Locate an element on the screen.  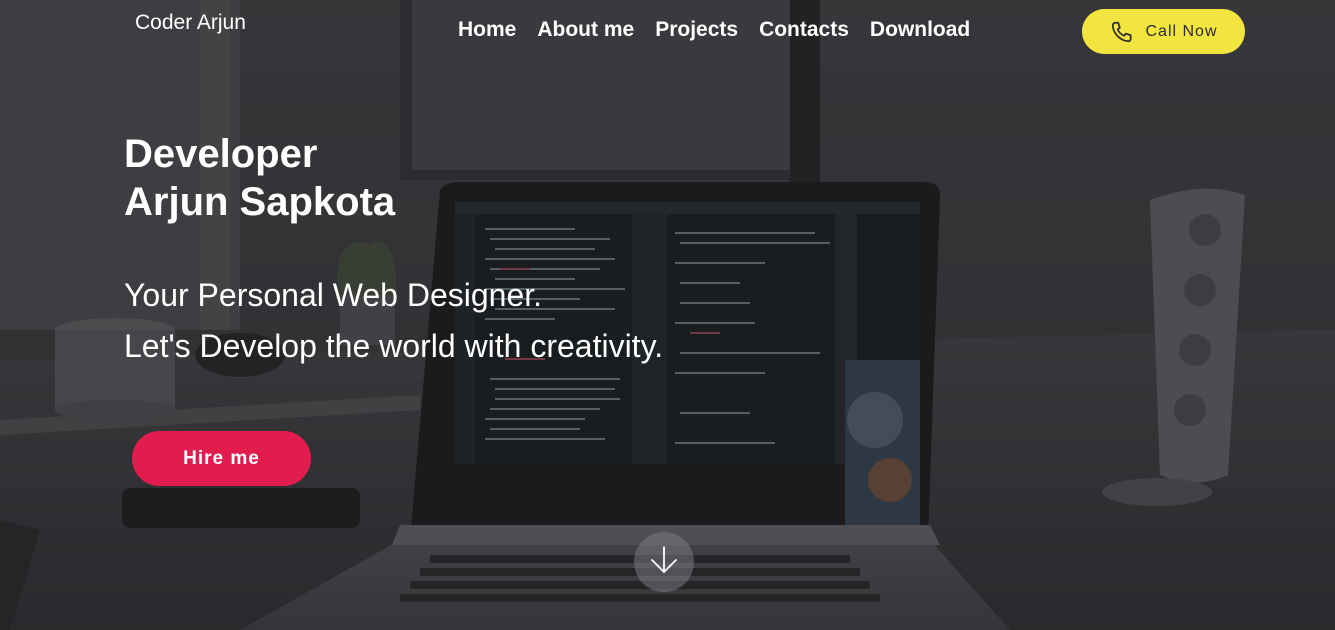
hero-headline: Developer Arjun Sapkota is located at coordinates (259, 178).